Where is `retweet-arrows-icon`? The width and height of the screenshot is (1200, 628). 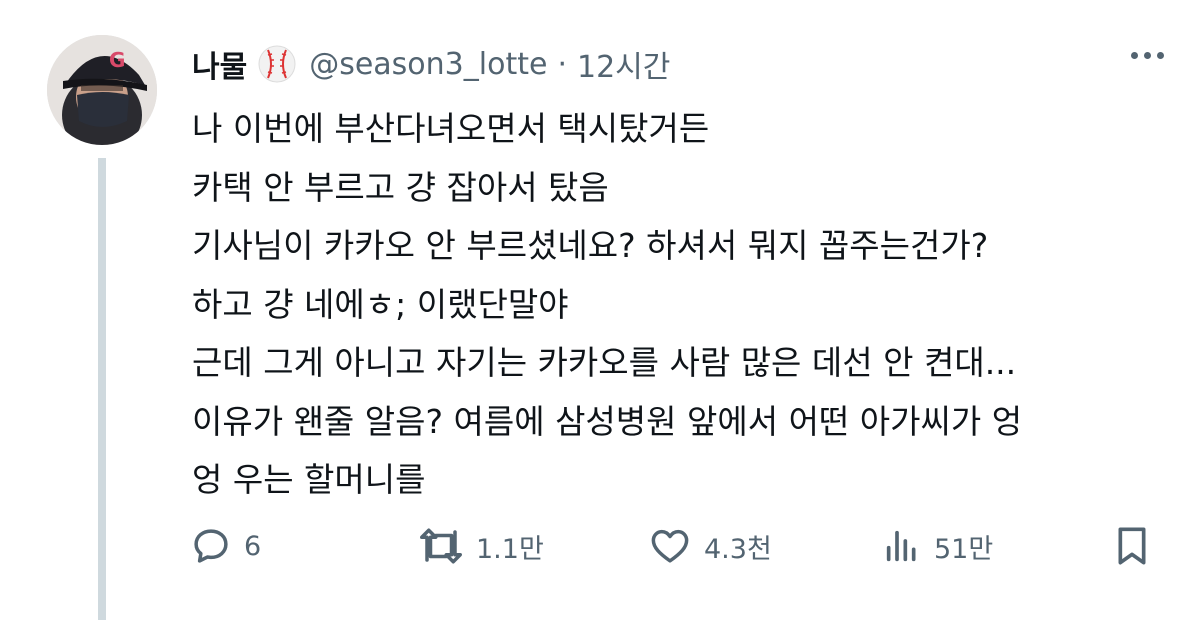
retweet-arrows-icon is located at coordinates (441, 546).